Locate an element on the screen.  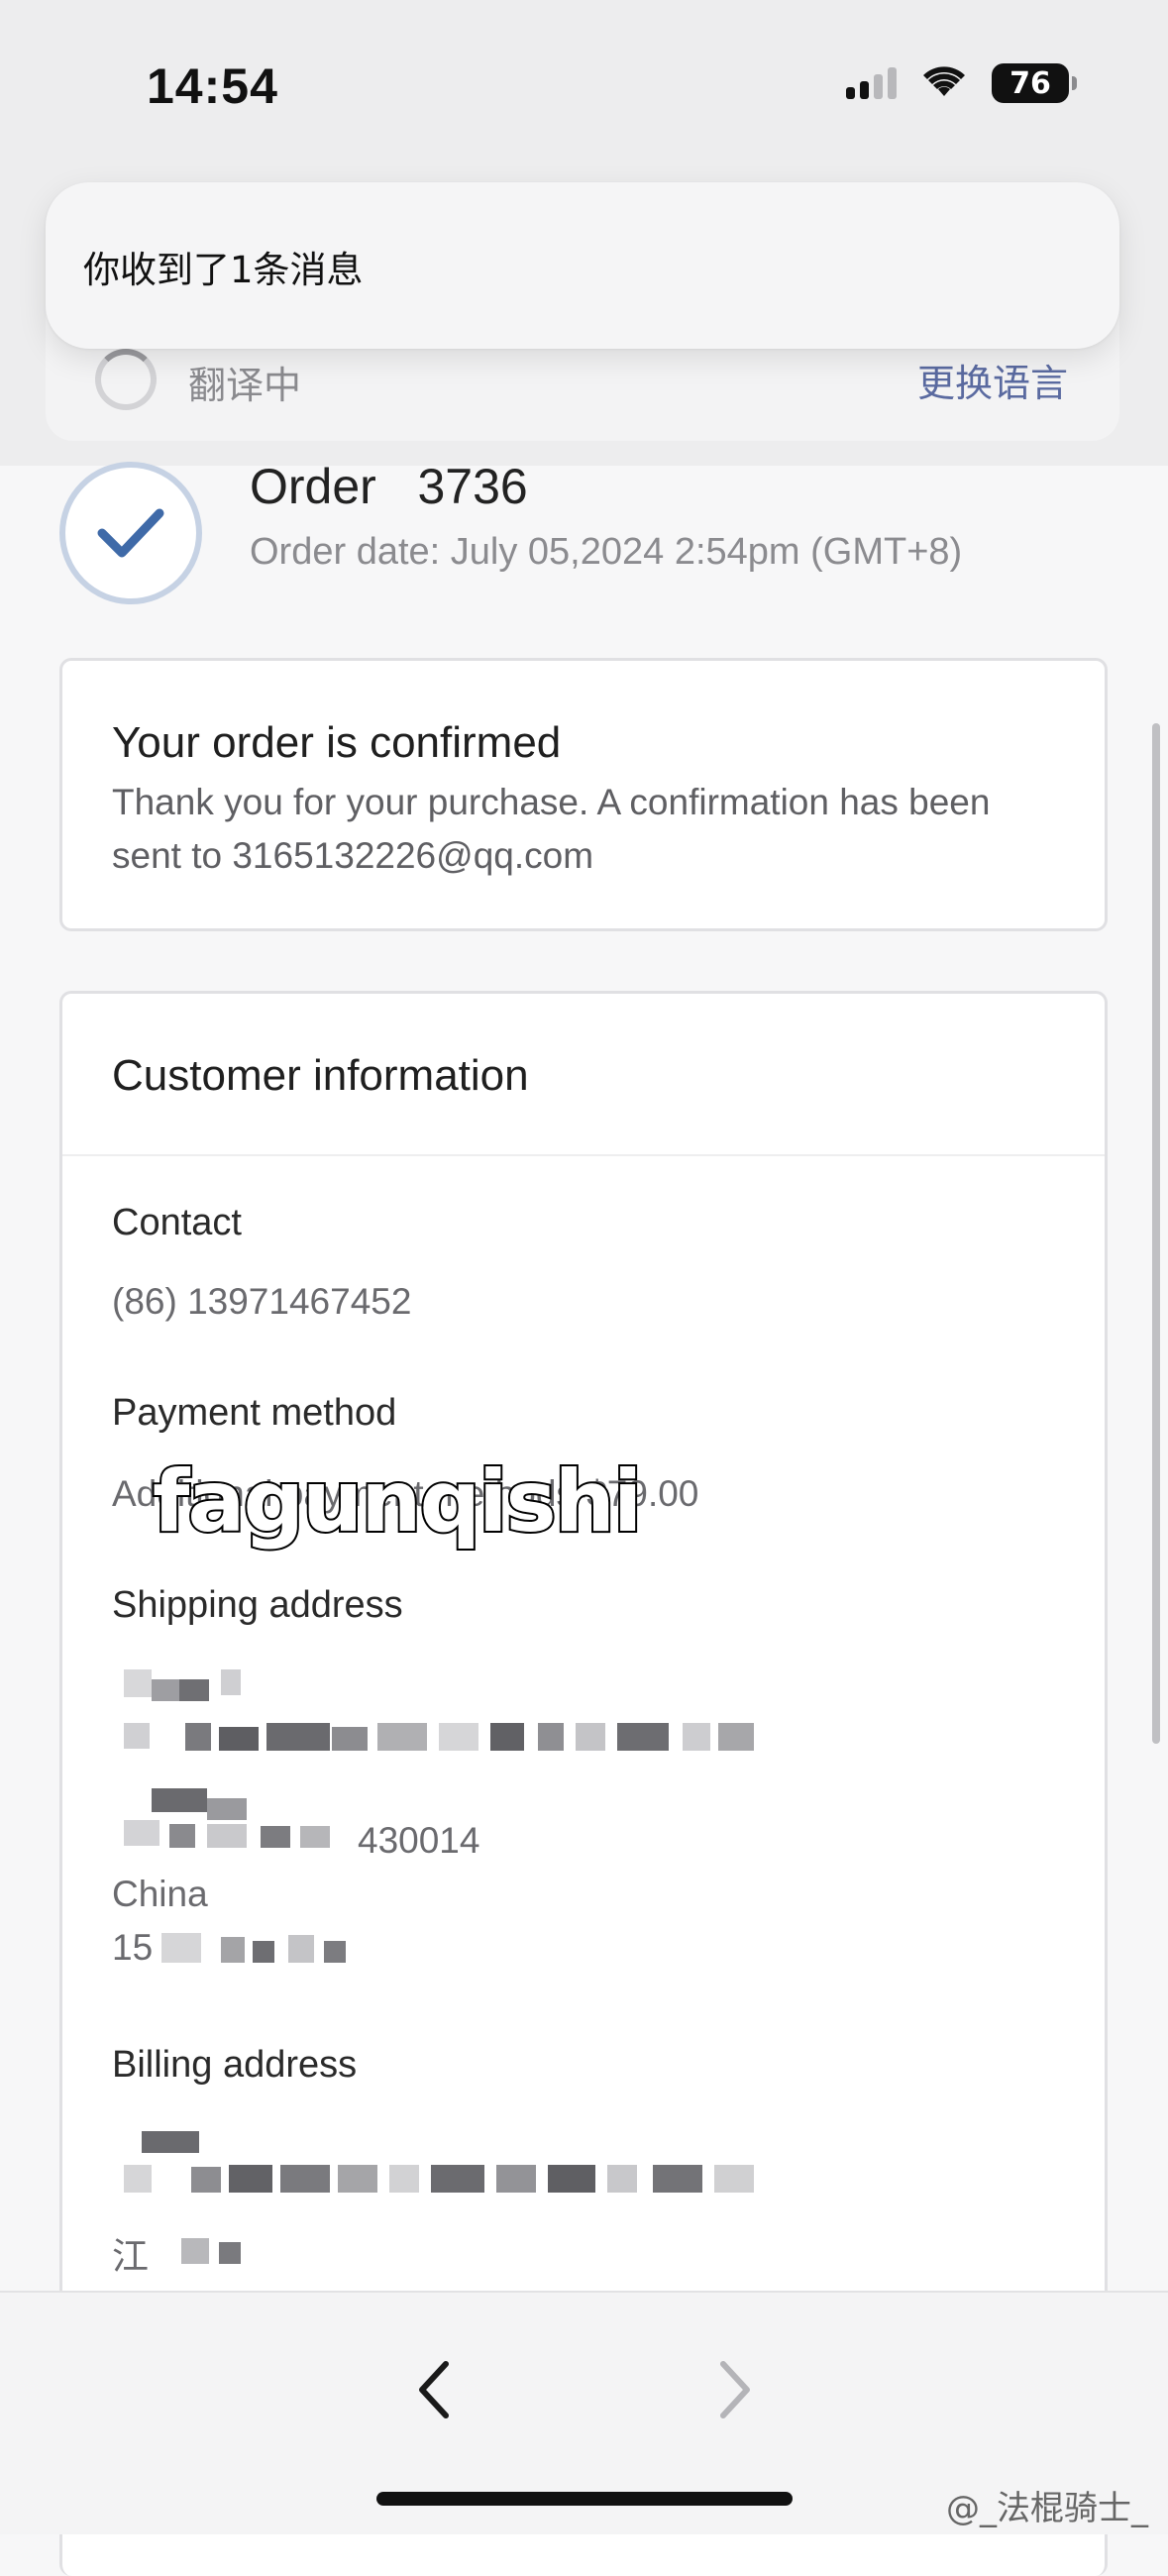
shipping-address-label: Shipping address is located at coordinates (257, 1605).